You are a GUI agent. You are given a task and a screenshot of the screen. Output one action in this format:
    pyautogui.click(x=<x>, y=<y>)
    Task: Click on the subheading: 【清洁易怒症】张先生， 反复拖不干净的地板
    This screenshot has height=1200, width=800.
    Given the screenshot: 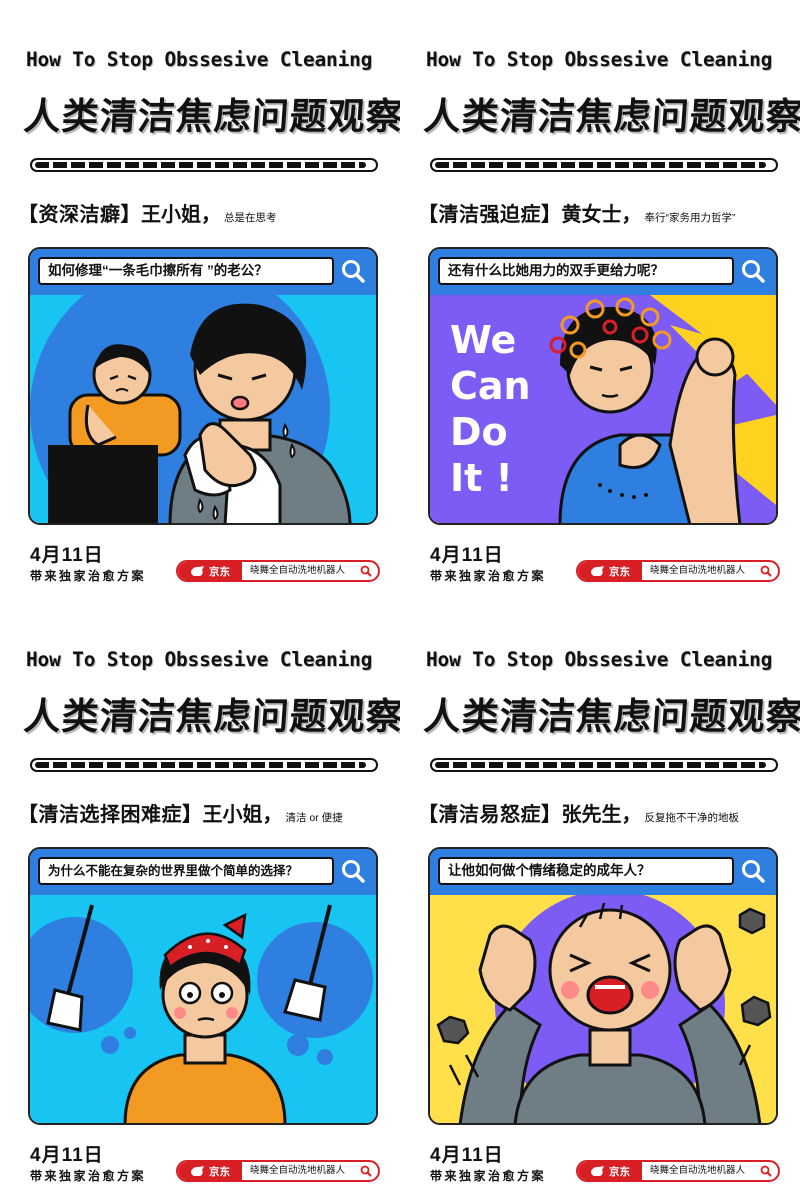 What is the action you would take?
    pyautogui.click(x=603, y=812)
    